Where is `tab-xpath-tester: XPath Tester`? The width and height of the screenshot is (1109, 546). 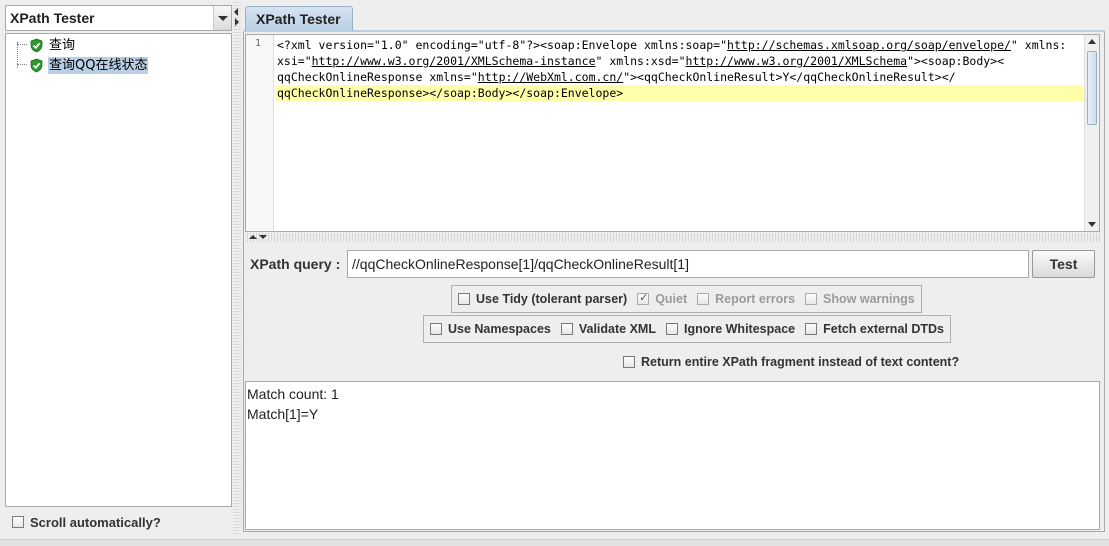 tab-xpath-tester: XPath Tester is located at coordinates (299, 18).